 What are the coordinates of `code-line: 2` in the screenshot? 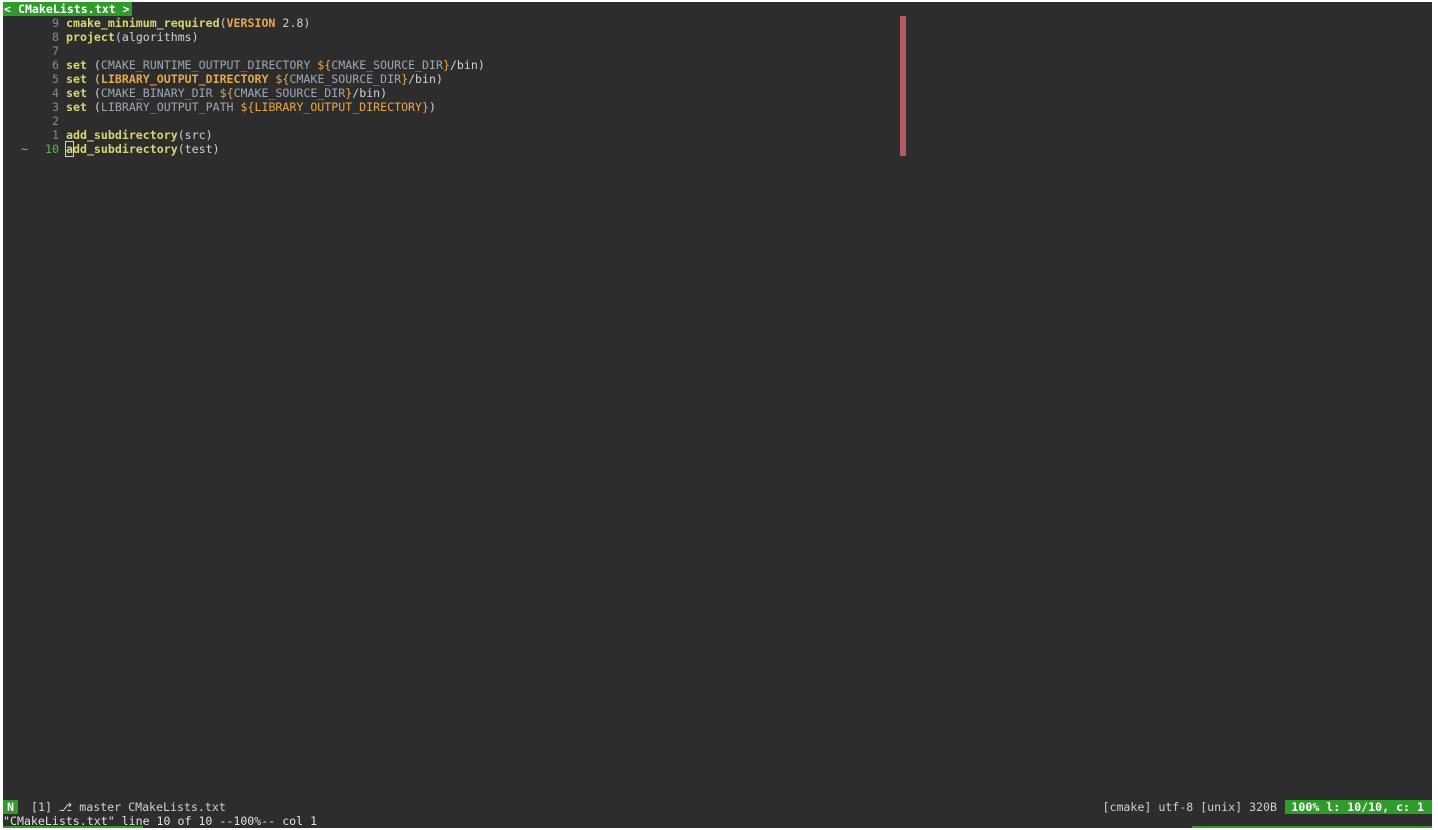 It's located at (717, 121).